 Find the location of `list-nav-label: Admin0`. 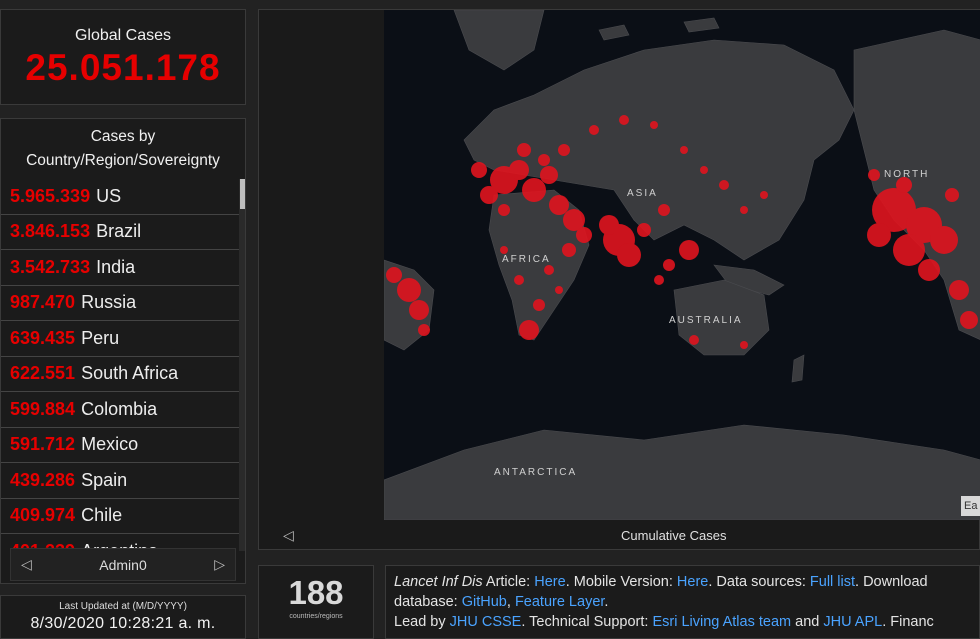

list-nav-label: Admin0 is located at coordinates (123, 564).